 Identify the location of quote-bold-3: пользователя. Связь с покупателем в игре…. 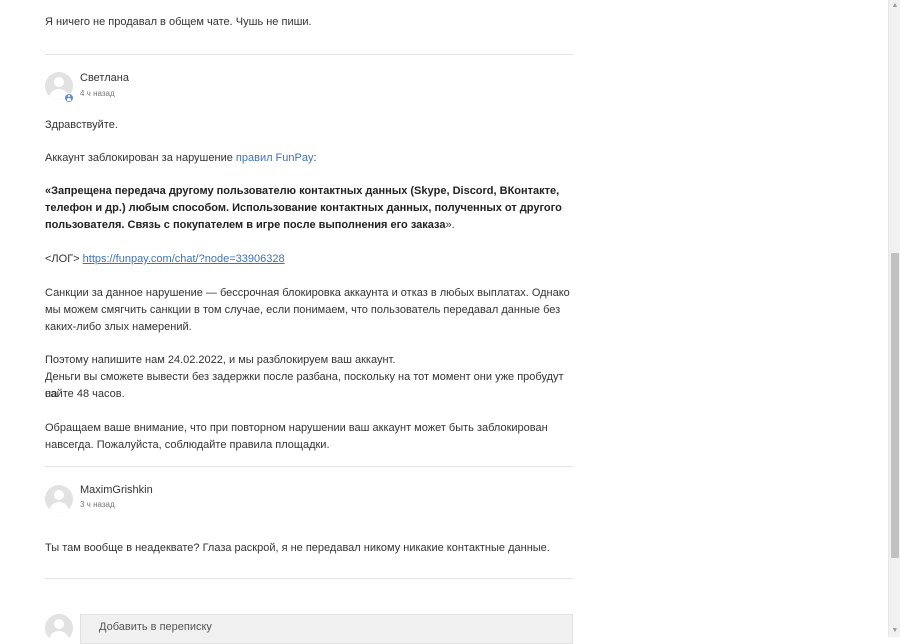
(245, 225).